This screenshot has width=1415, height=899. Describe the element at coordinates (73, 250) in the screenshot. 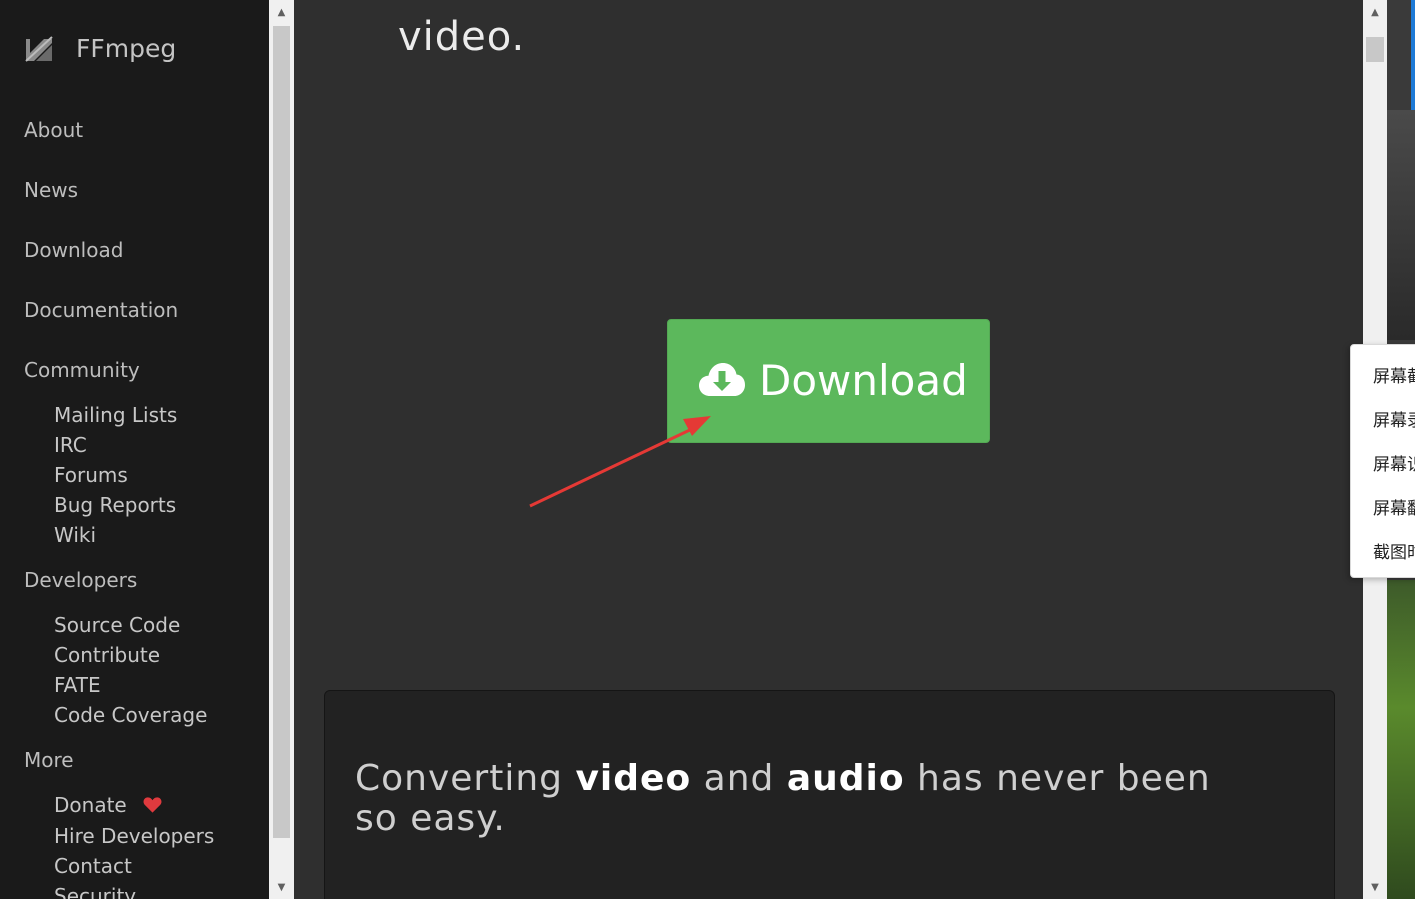

I see `nav-download: Download` at that location.